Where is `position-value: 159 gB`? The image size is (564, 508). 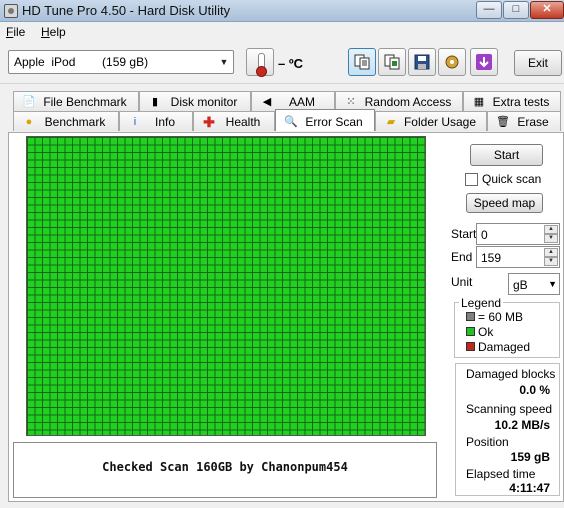
position-value: 159 gB is located at coordinates (530, 457).